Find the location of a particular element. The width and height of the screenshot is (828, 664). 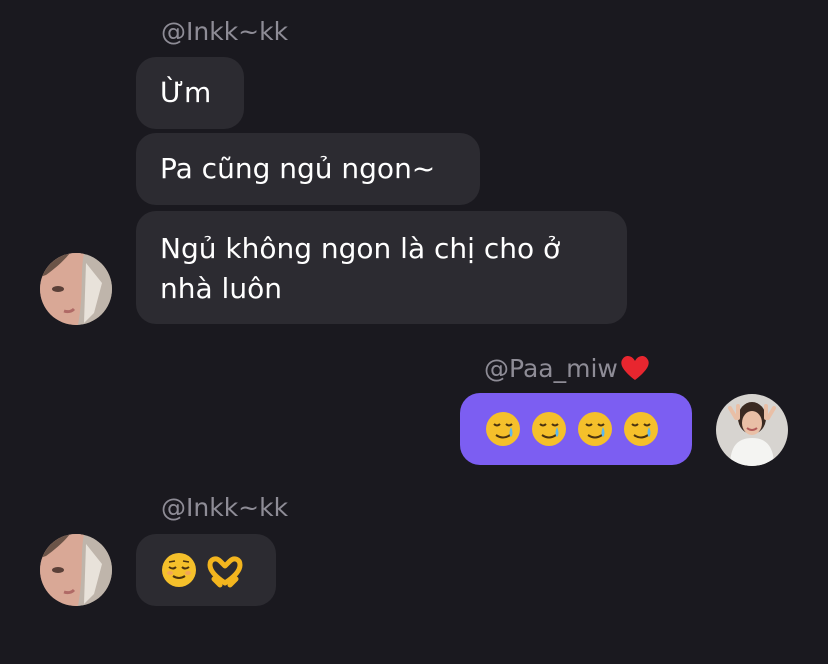

message-text: Ừm is located at coordinates (186, 92).